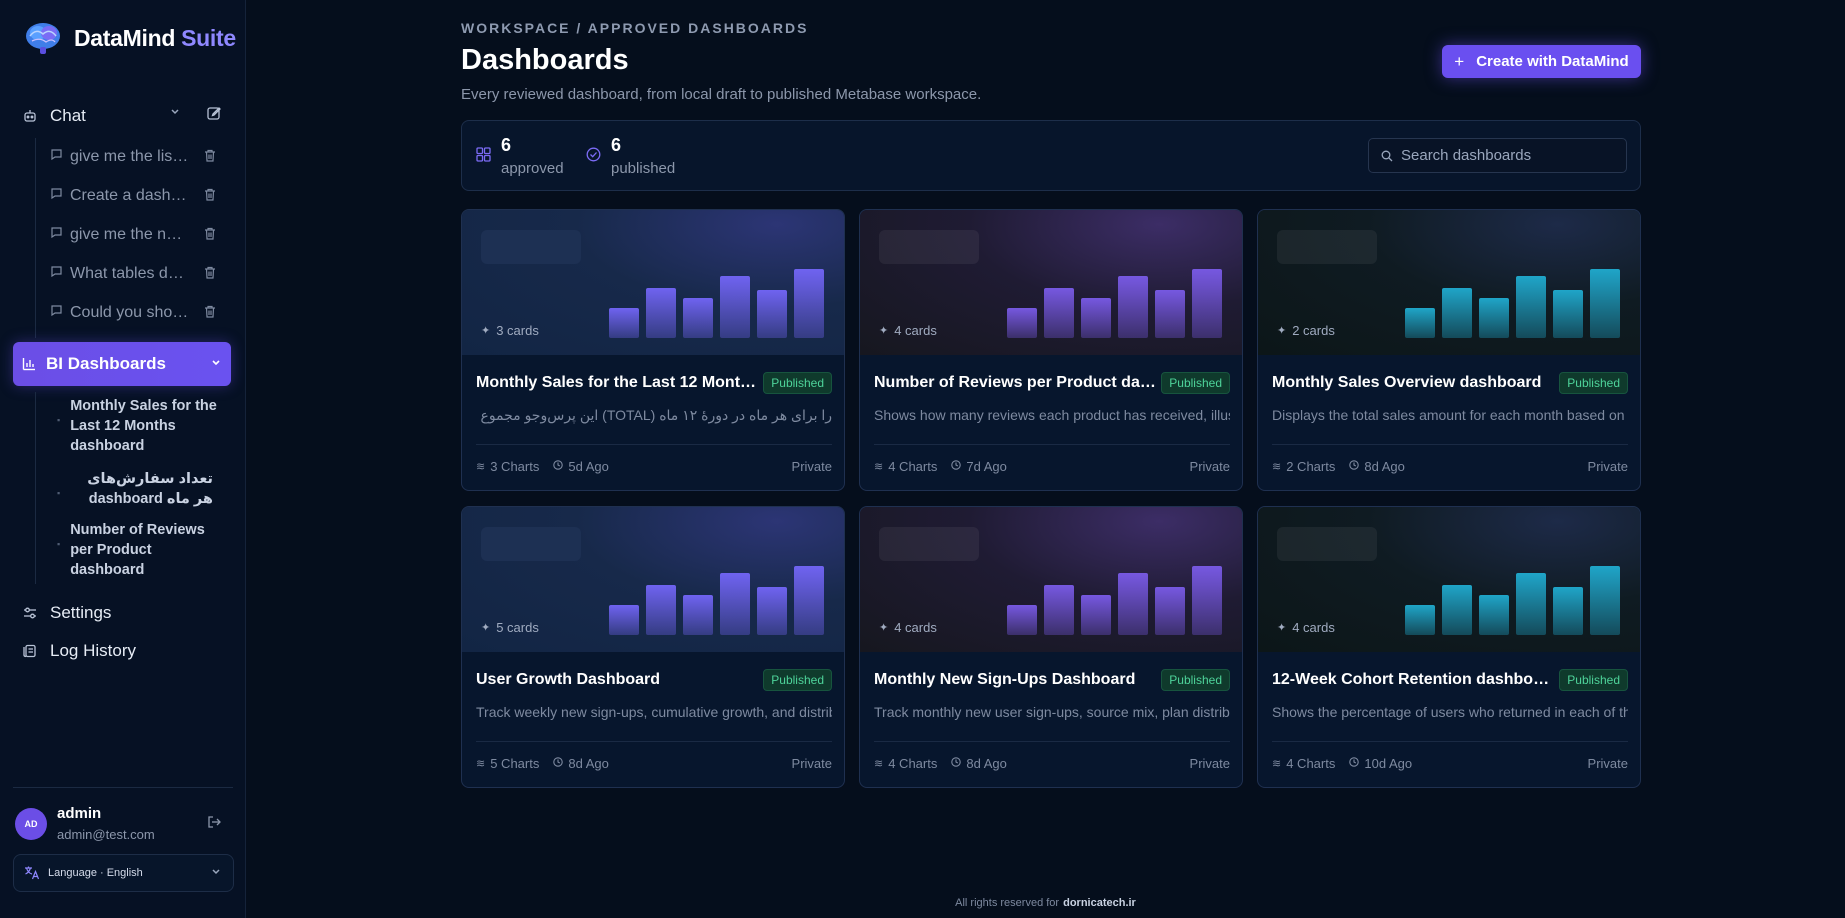  Describe the element at coordinates (913, 763) in the screenshot. I see `card-charts: 4 Charts` at that location.